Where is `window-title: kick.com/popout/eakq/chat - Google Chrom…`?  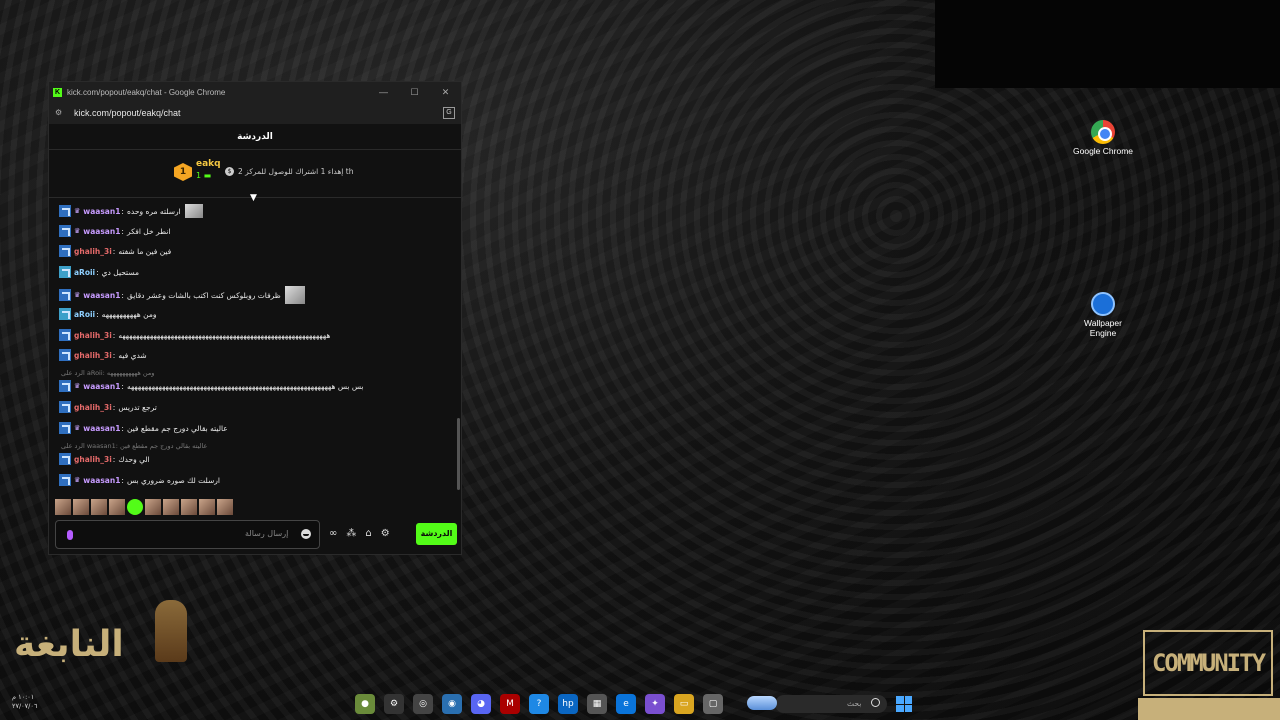 window-title: kick.com/popout/eakq/chat - Google Chrom… is located at coordinates (146, 92).